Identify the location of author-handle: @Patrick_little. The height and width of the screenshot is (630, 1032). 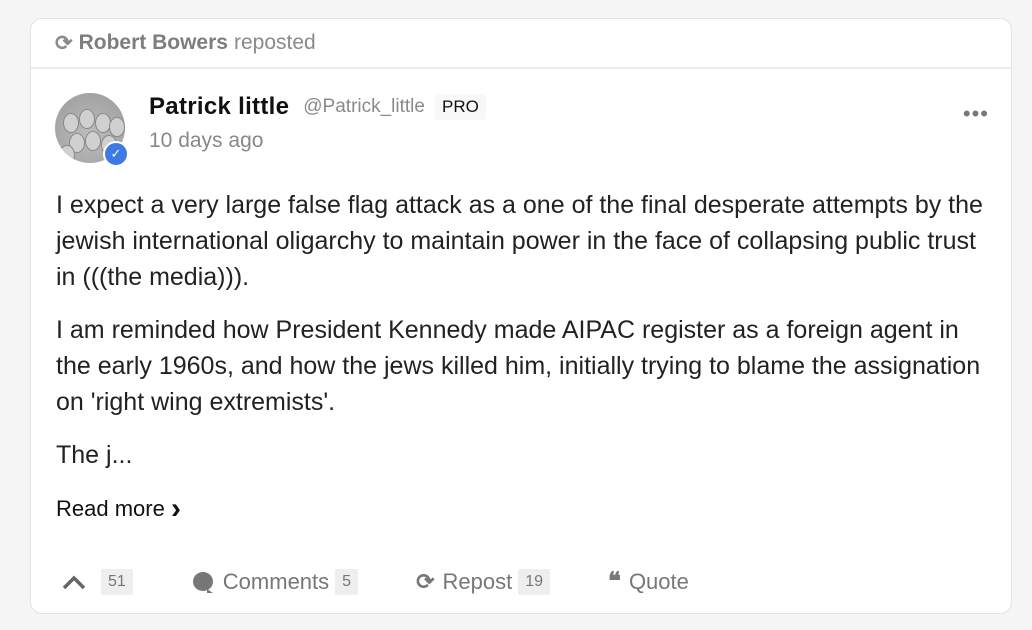
(364, 107).